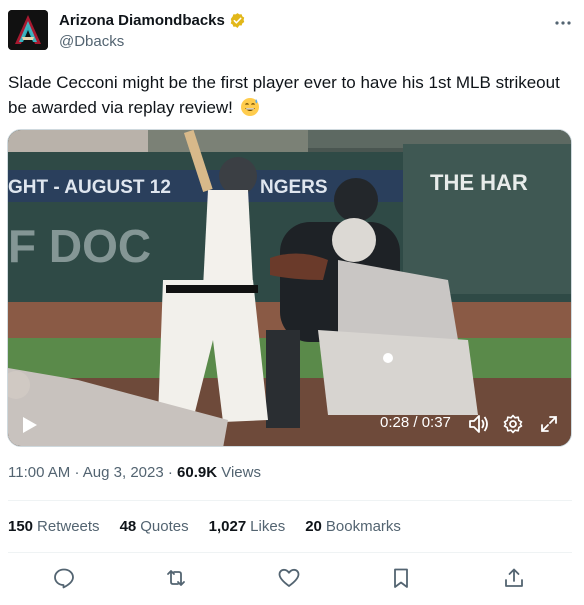 This screenshot has height=605, width=584. What do you see at coordinates (164, 526) in the screenshot?
I see `quotes-label: Quotes` at bounding box center [164, 526].